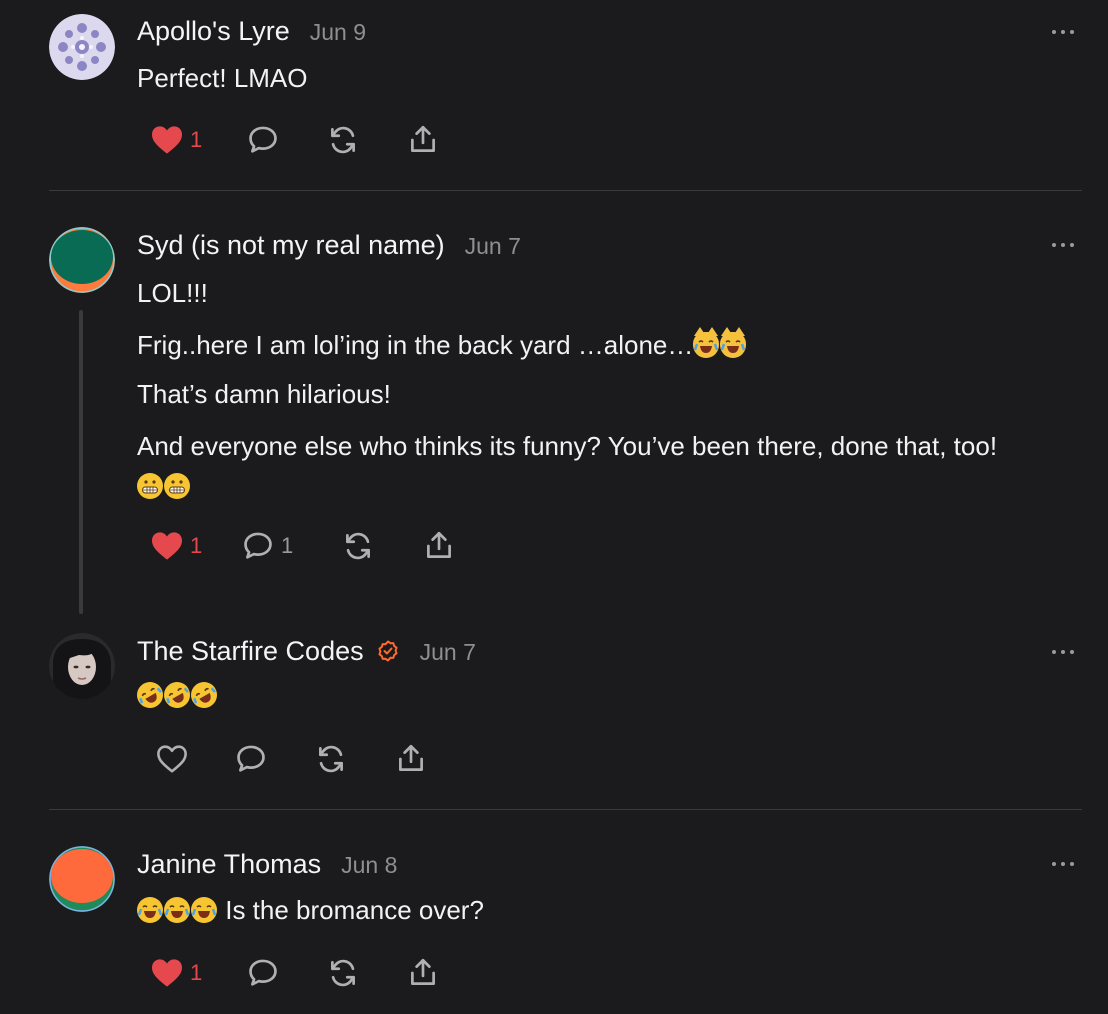 The height and width of the screenshot is (1014, 1108). I want to click on comment-body, so click(177, 695).